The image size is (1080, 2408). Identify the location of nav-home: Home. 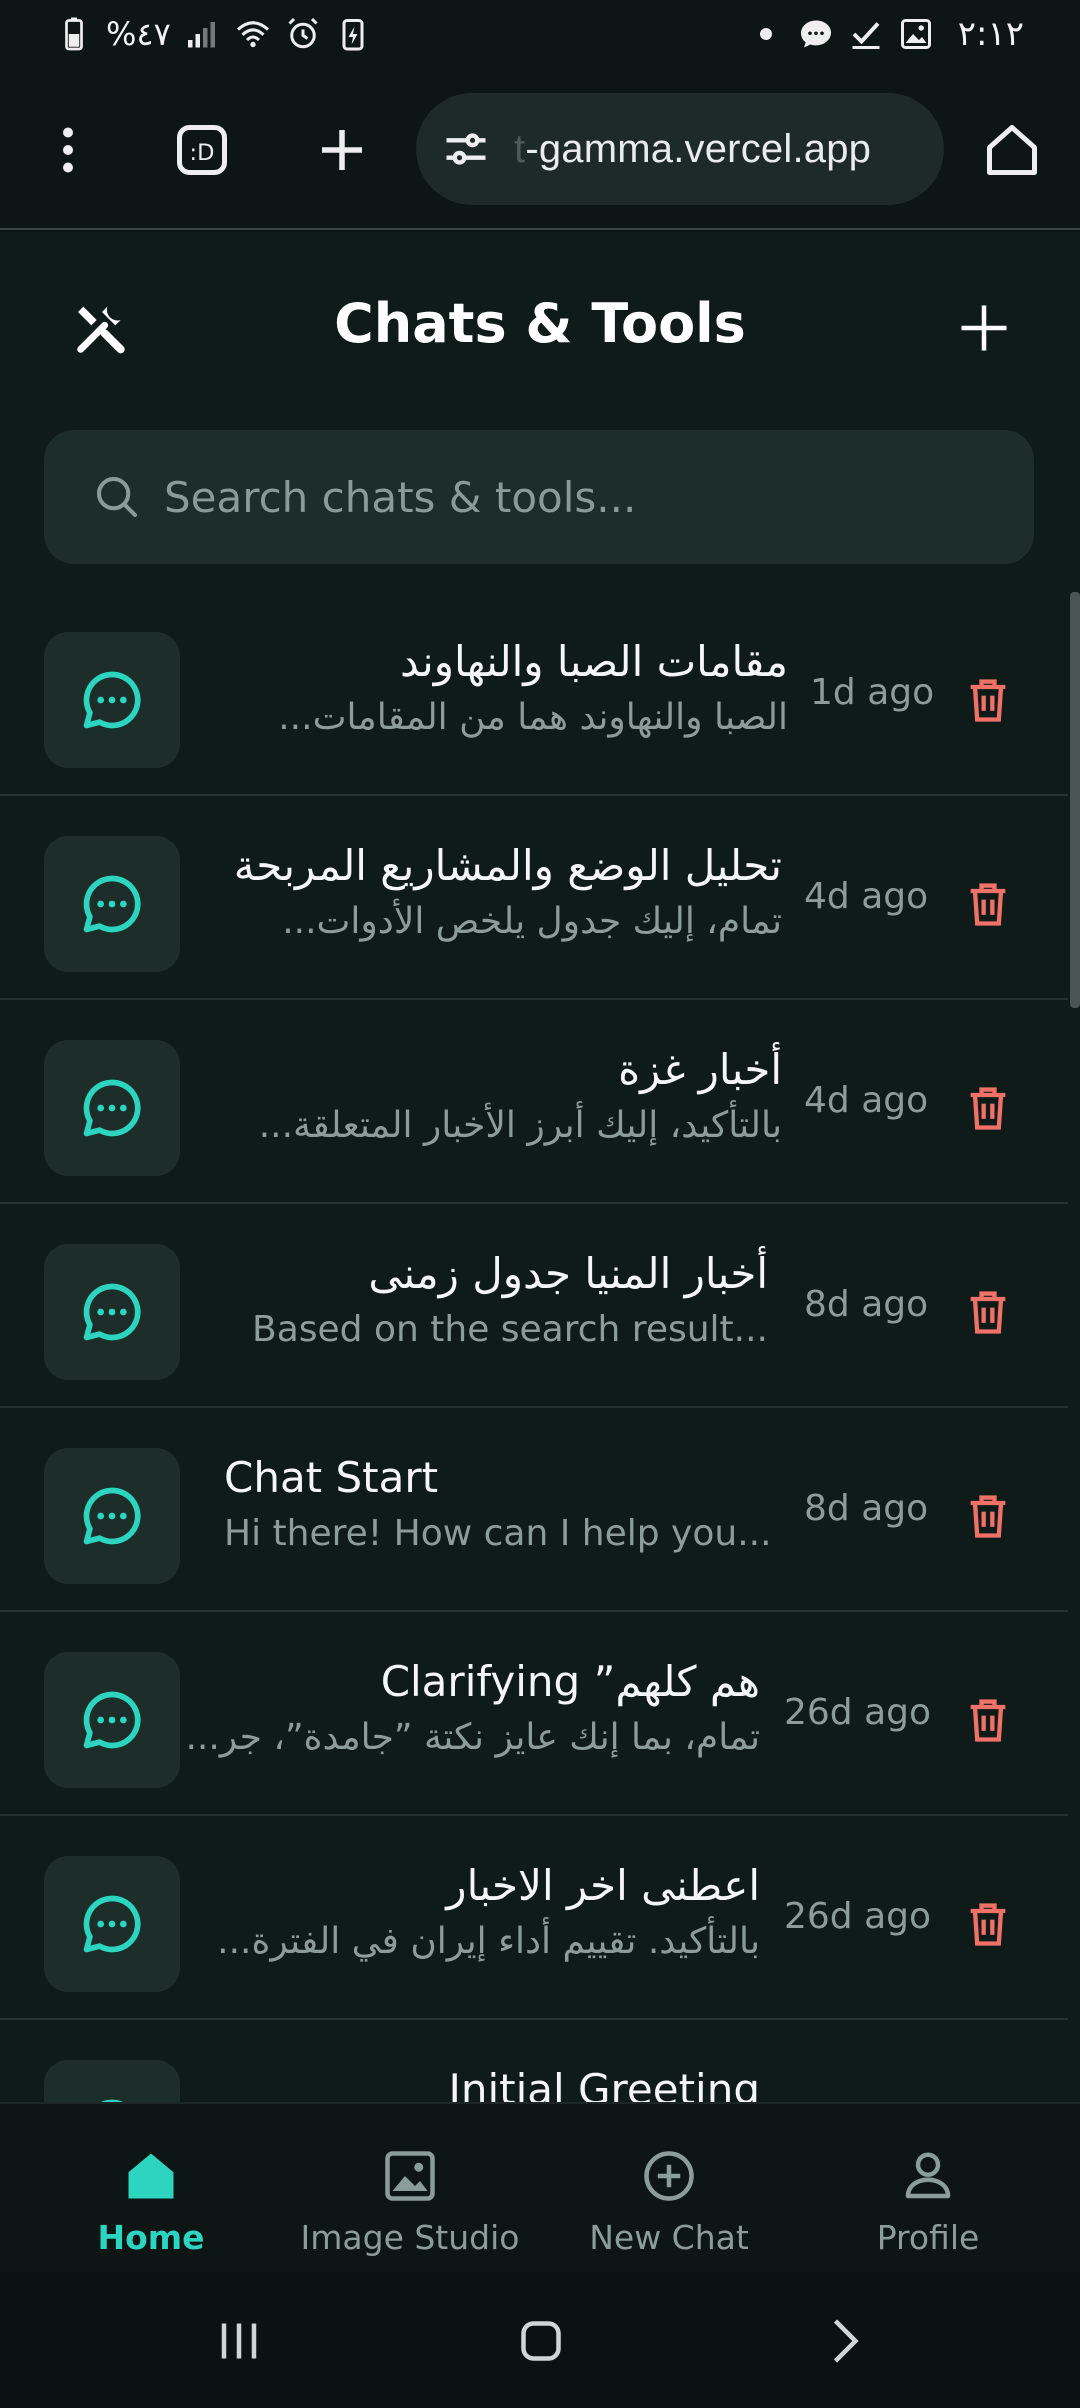
(151, 2189).